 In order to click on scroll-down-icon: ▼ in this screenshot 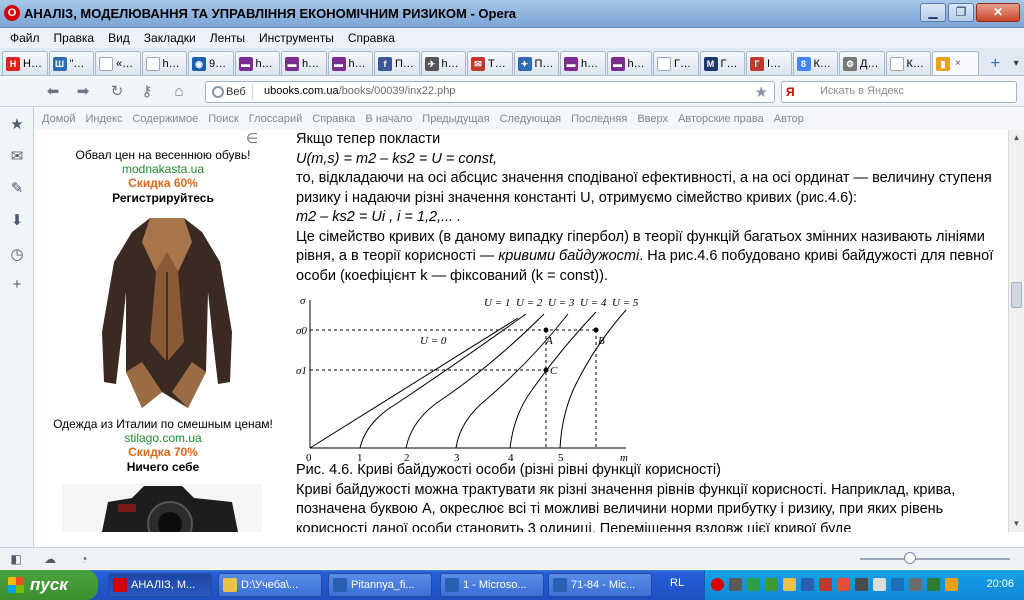, I will do `click(1016, 524)`.